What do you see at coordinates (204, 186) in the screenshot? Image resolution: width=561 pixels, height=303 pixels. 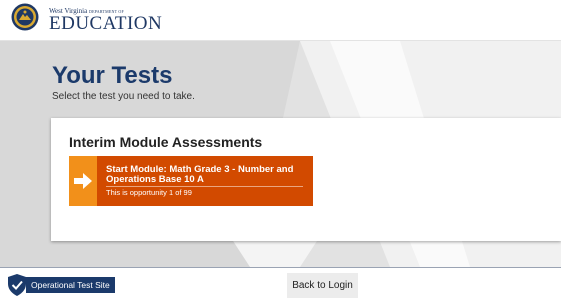 I see `test-button-divider` at bounding box center [204, 186].